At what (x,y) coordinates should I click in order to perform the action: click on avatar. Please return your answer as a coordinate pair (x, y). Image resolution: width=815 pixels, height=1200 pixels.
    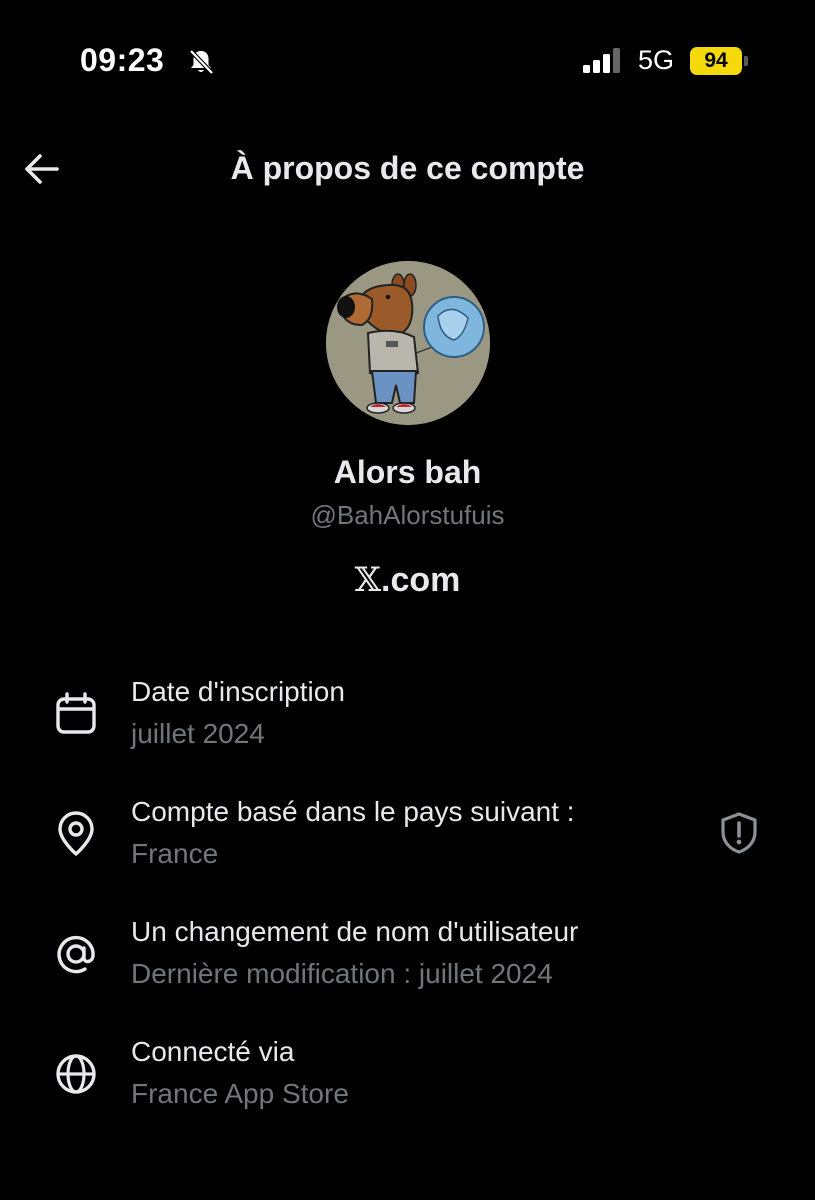
    Looking at the image, I should click on (408, 343).